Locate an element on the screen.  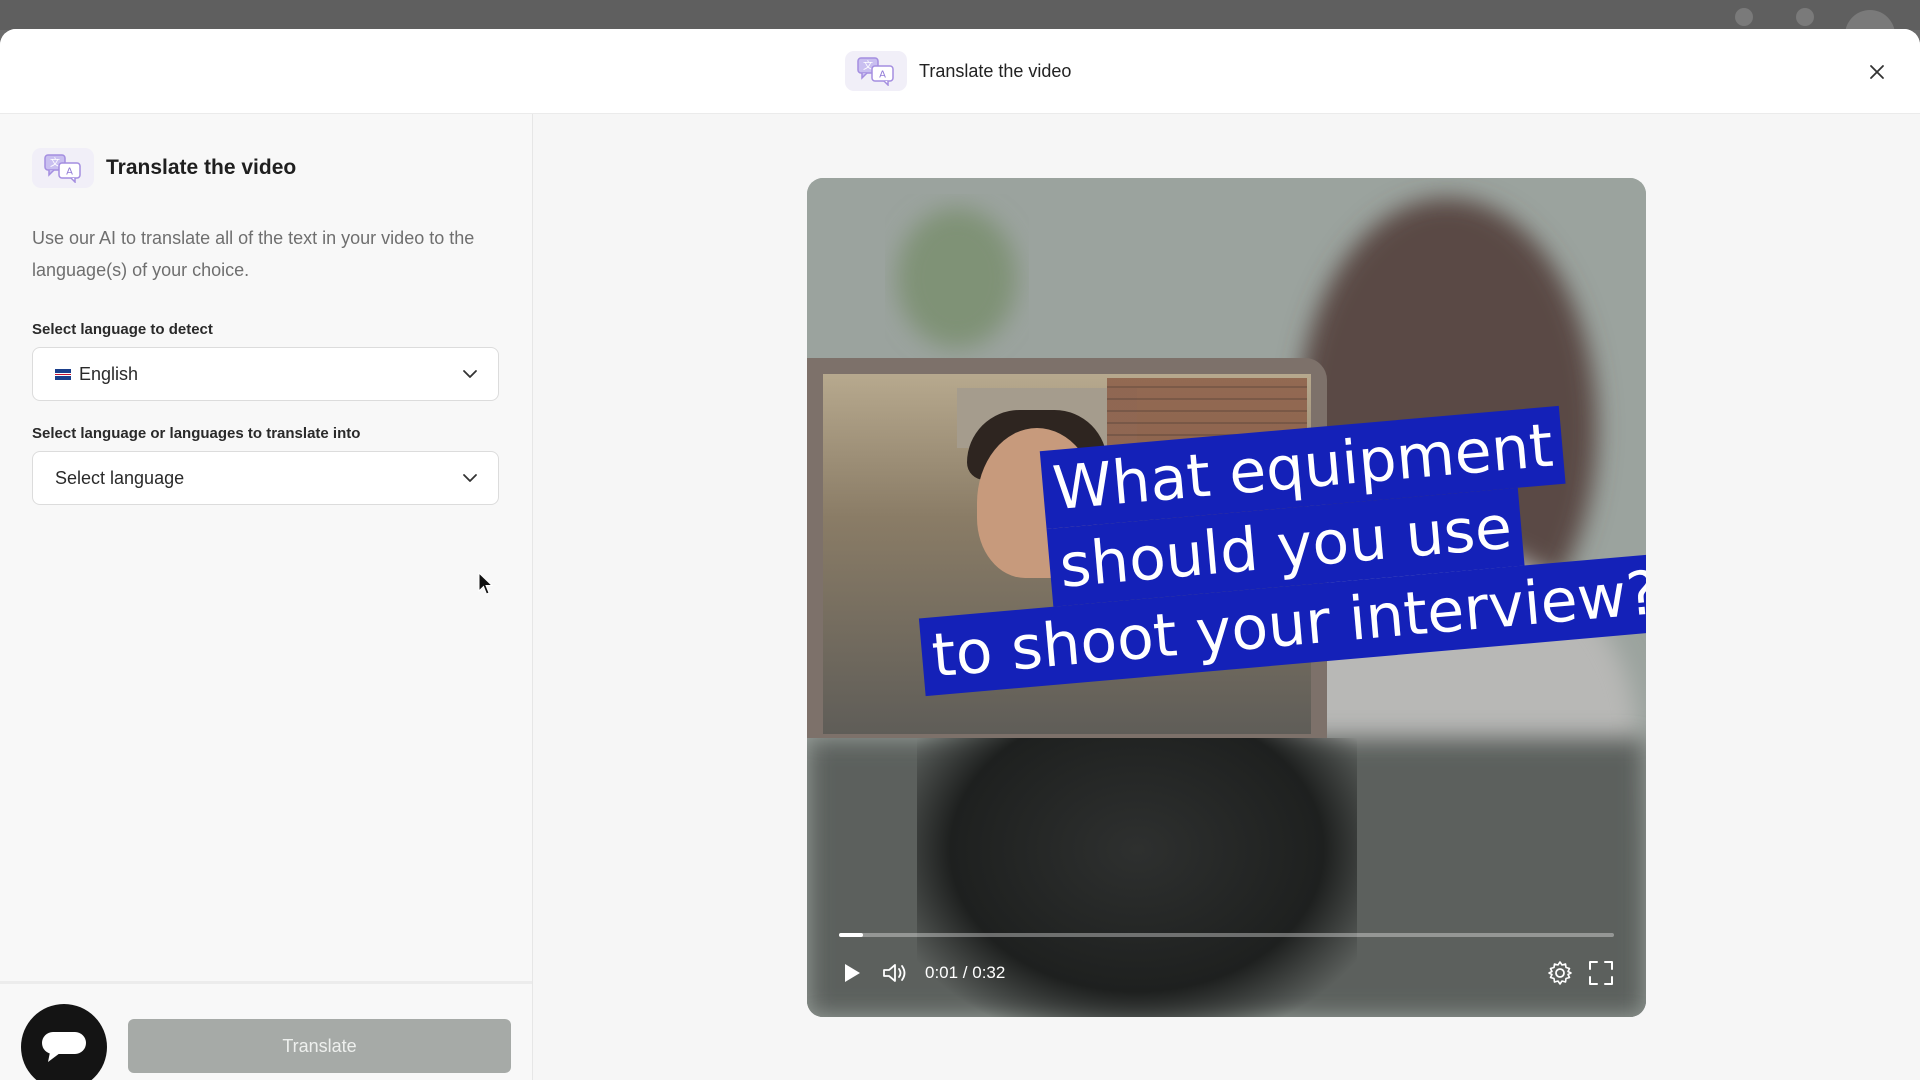
close-button is located at coordinates (1877, 72).